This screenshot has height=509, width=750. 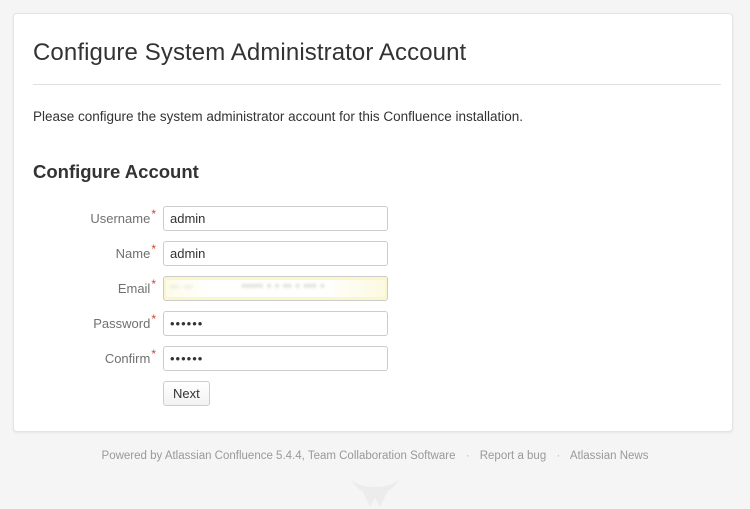 I want to click on email-redacted-value-left: — —, so click(x=182, y=286).